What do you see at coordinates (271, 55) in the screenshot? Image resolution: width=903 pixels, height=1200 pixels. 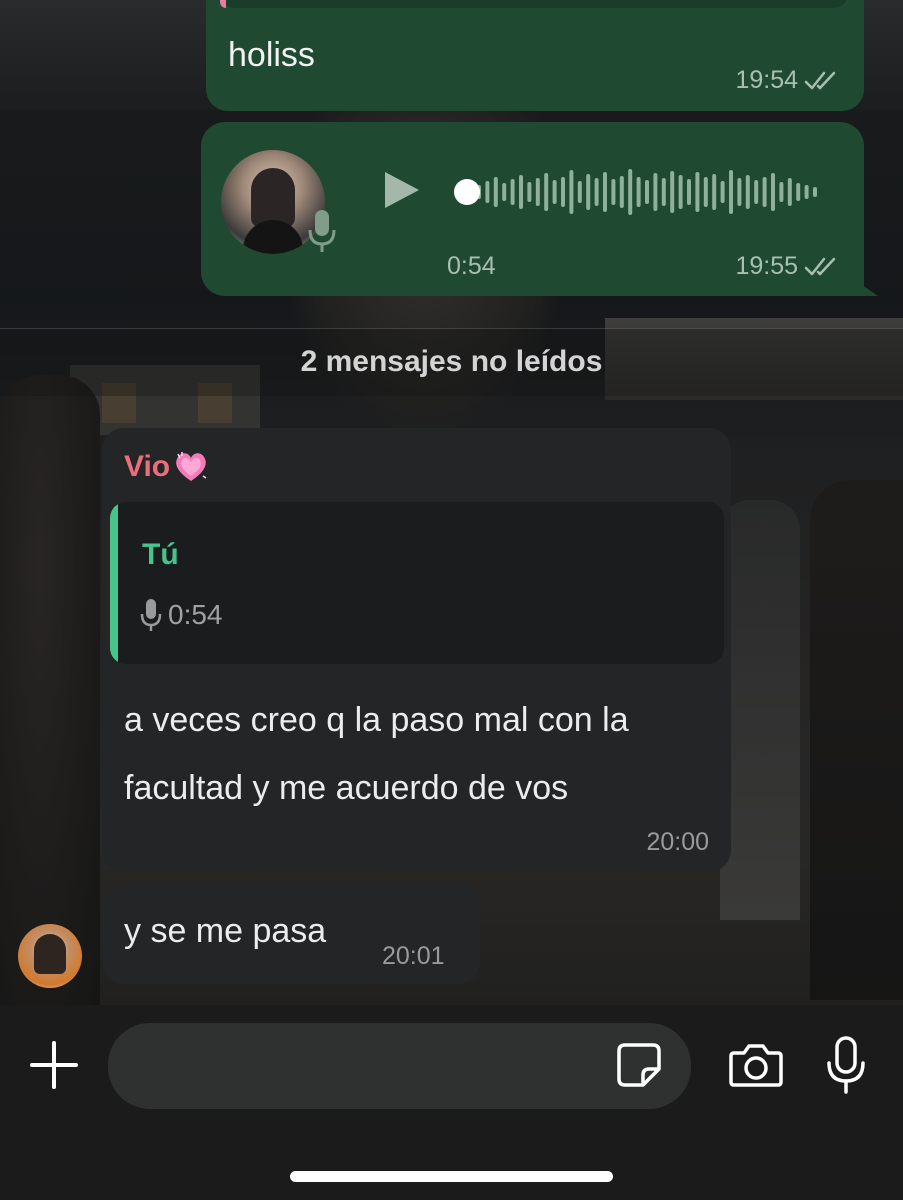 I see `message-text: holiss` at bounding box center [271, 55].